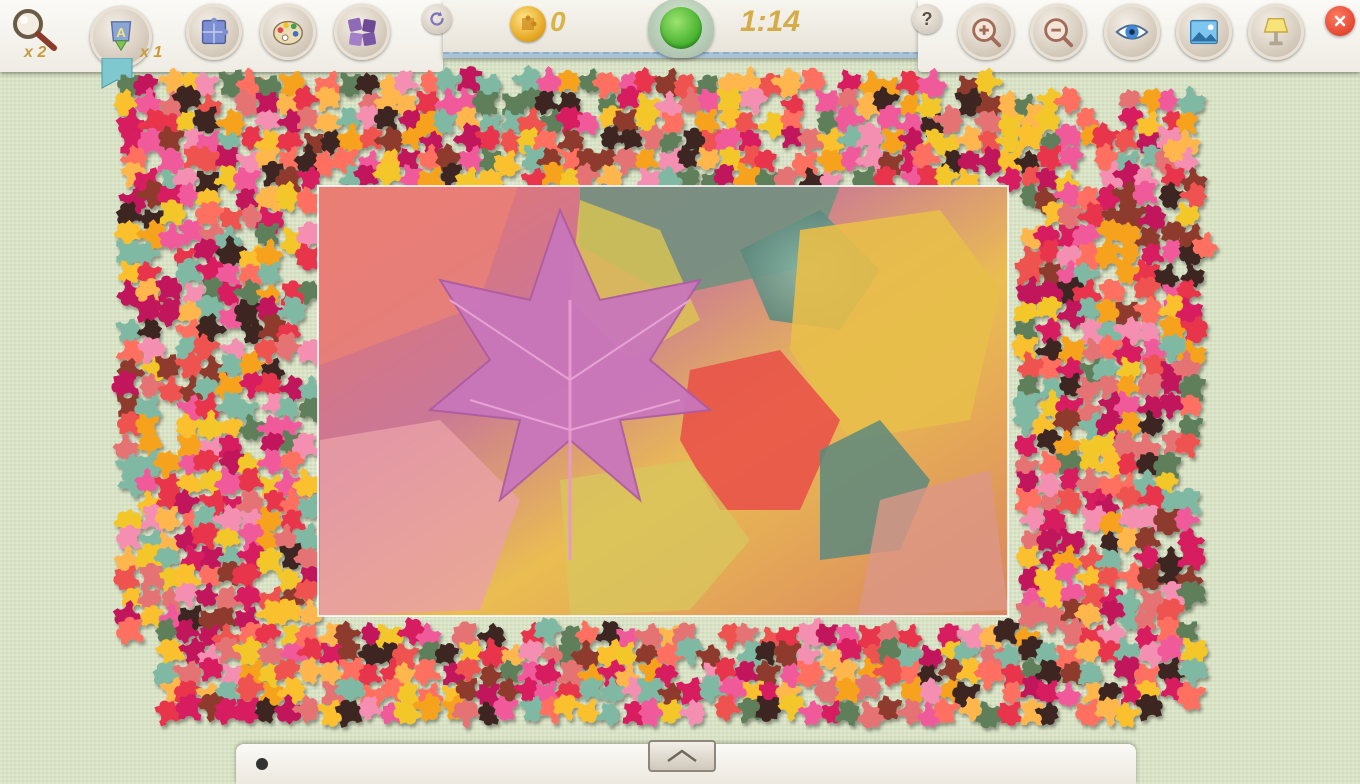  I want to click on chevron-up-icon, so click(682, 756).